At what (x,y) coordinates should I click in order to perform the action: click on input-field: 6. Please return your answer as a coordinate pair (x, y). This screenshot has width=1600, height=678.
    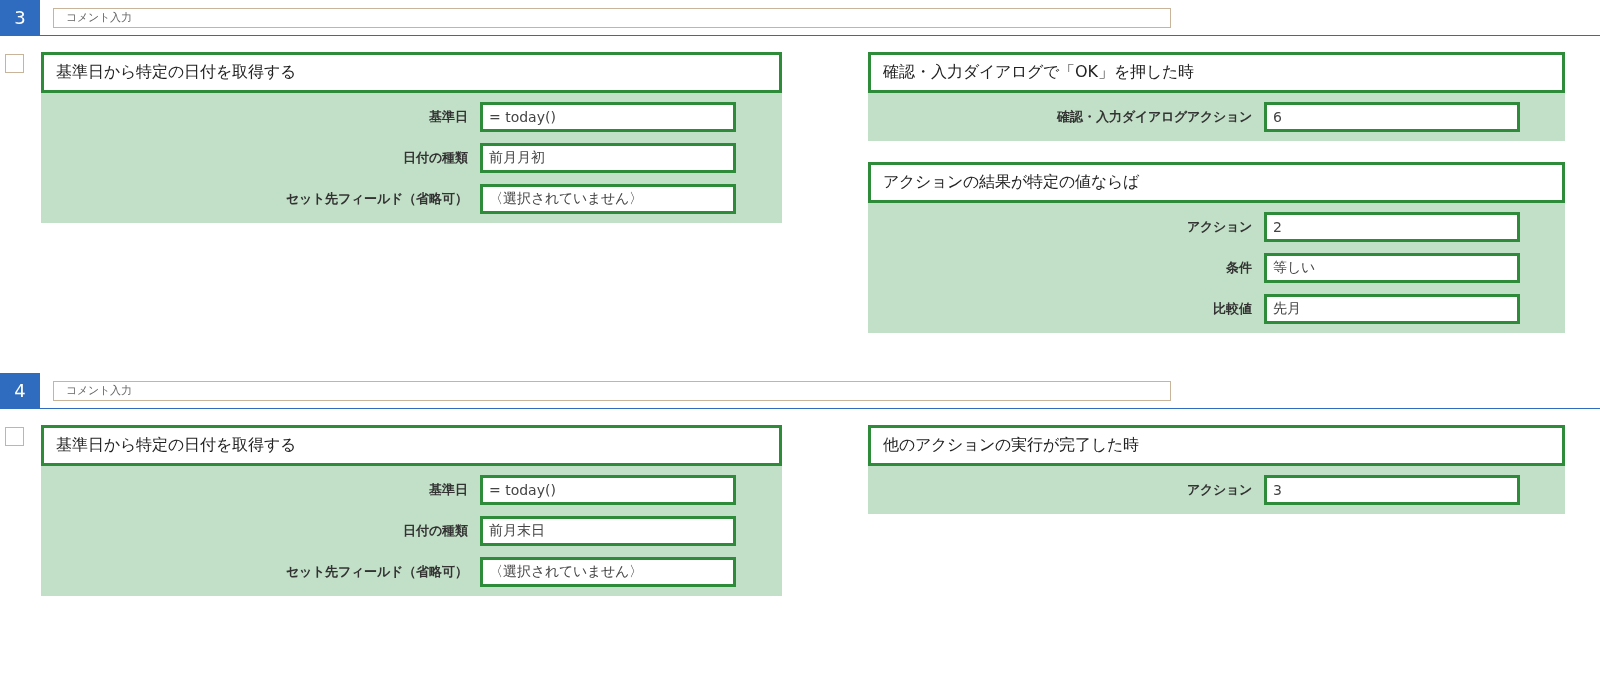
    Looking at the image, I should click on (1392, 117).